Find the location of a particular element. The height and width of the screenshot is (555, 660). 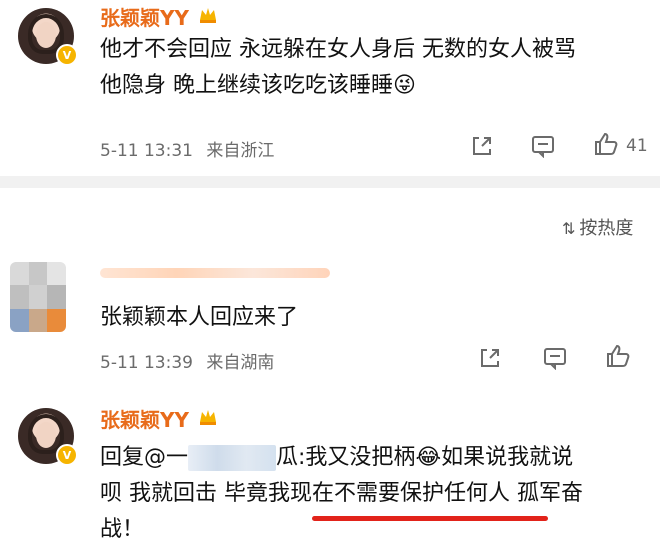

meta-row: 5-11 13:39 来自湖南 is located at coordinates (187, 360).